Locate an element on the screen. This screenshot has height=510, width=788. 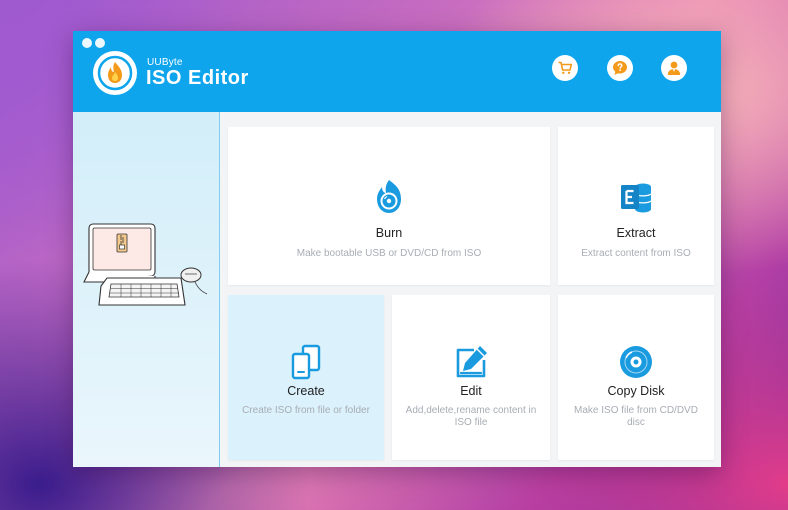
window-minimize-dot is located at coordinates (100, 43).